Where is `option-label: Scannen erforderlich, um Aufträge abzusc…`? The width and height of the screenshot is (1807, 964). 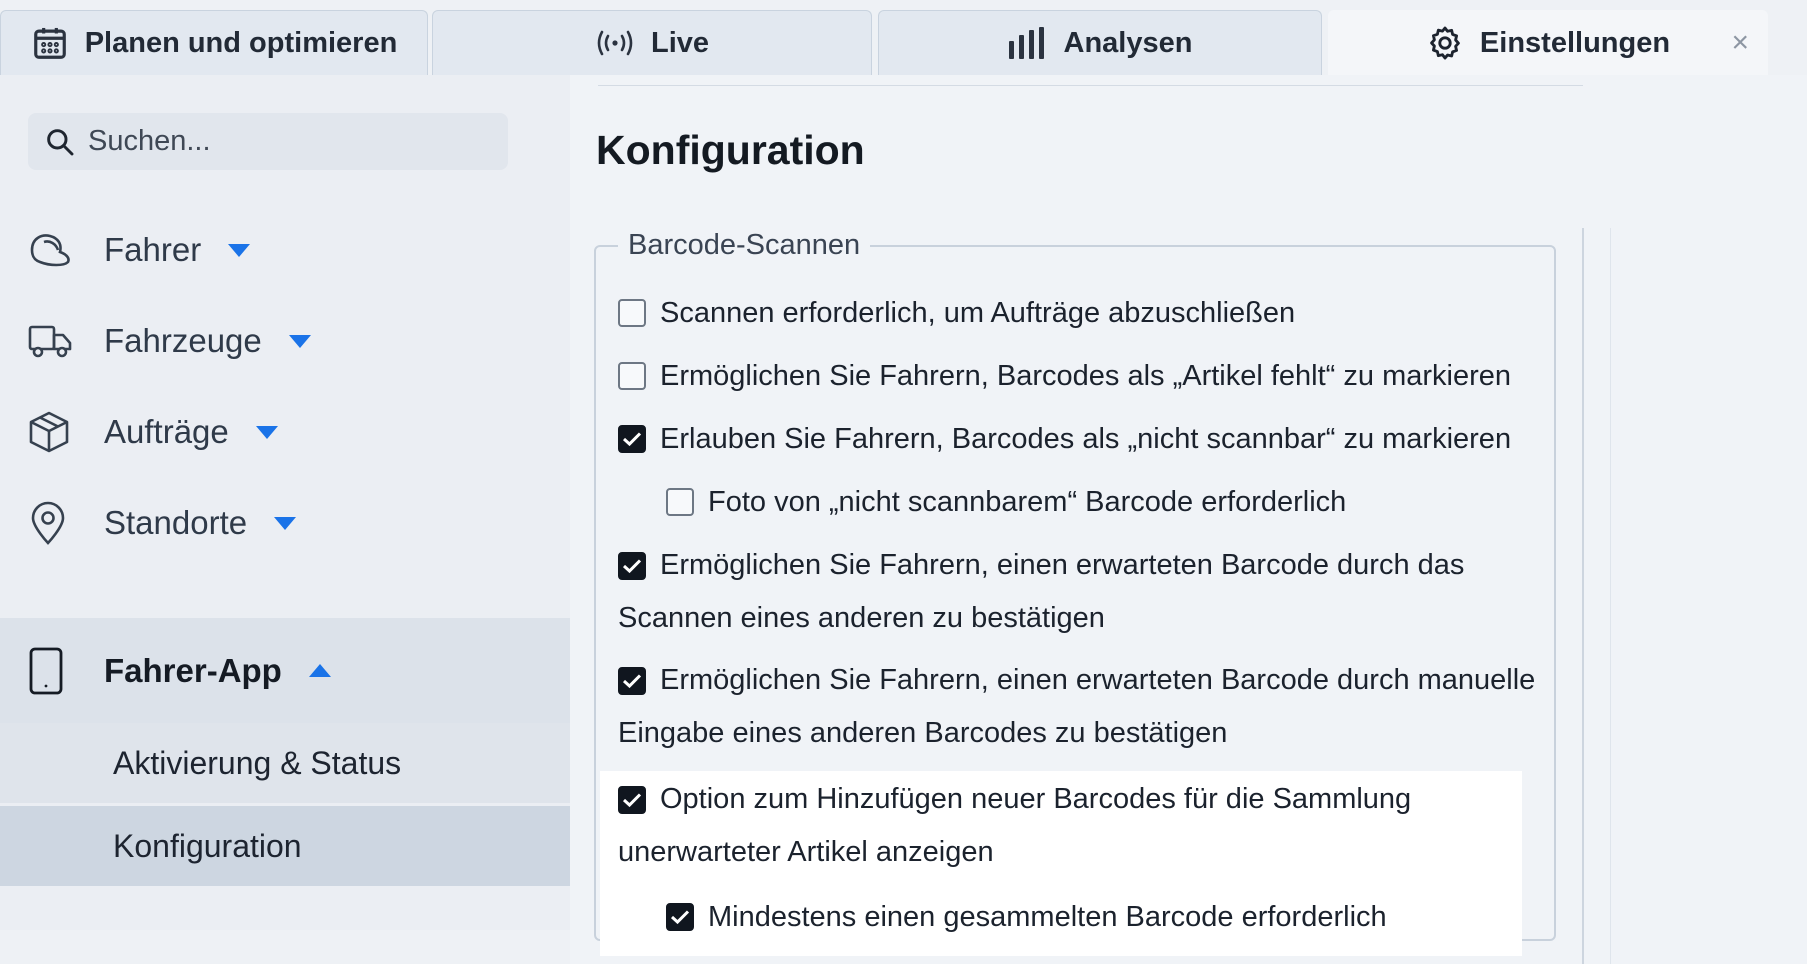 option-label: Scannen erforderlich, um Aufträge abzusc… is located at coordinates (978, 313).